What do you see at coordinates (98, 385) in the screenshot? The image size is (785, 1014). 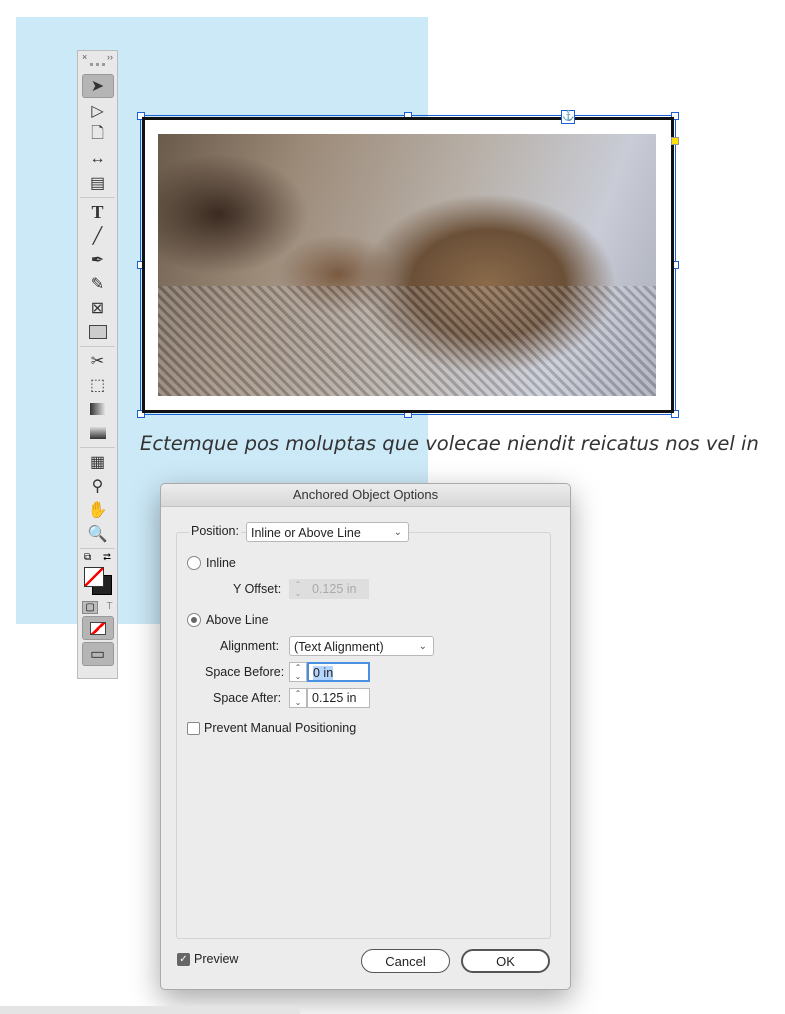 I see `free-transform-tool-icon: ⬚` at bounding box center [98, 385].